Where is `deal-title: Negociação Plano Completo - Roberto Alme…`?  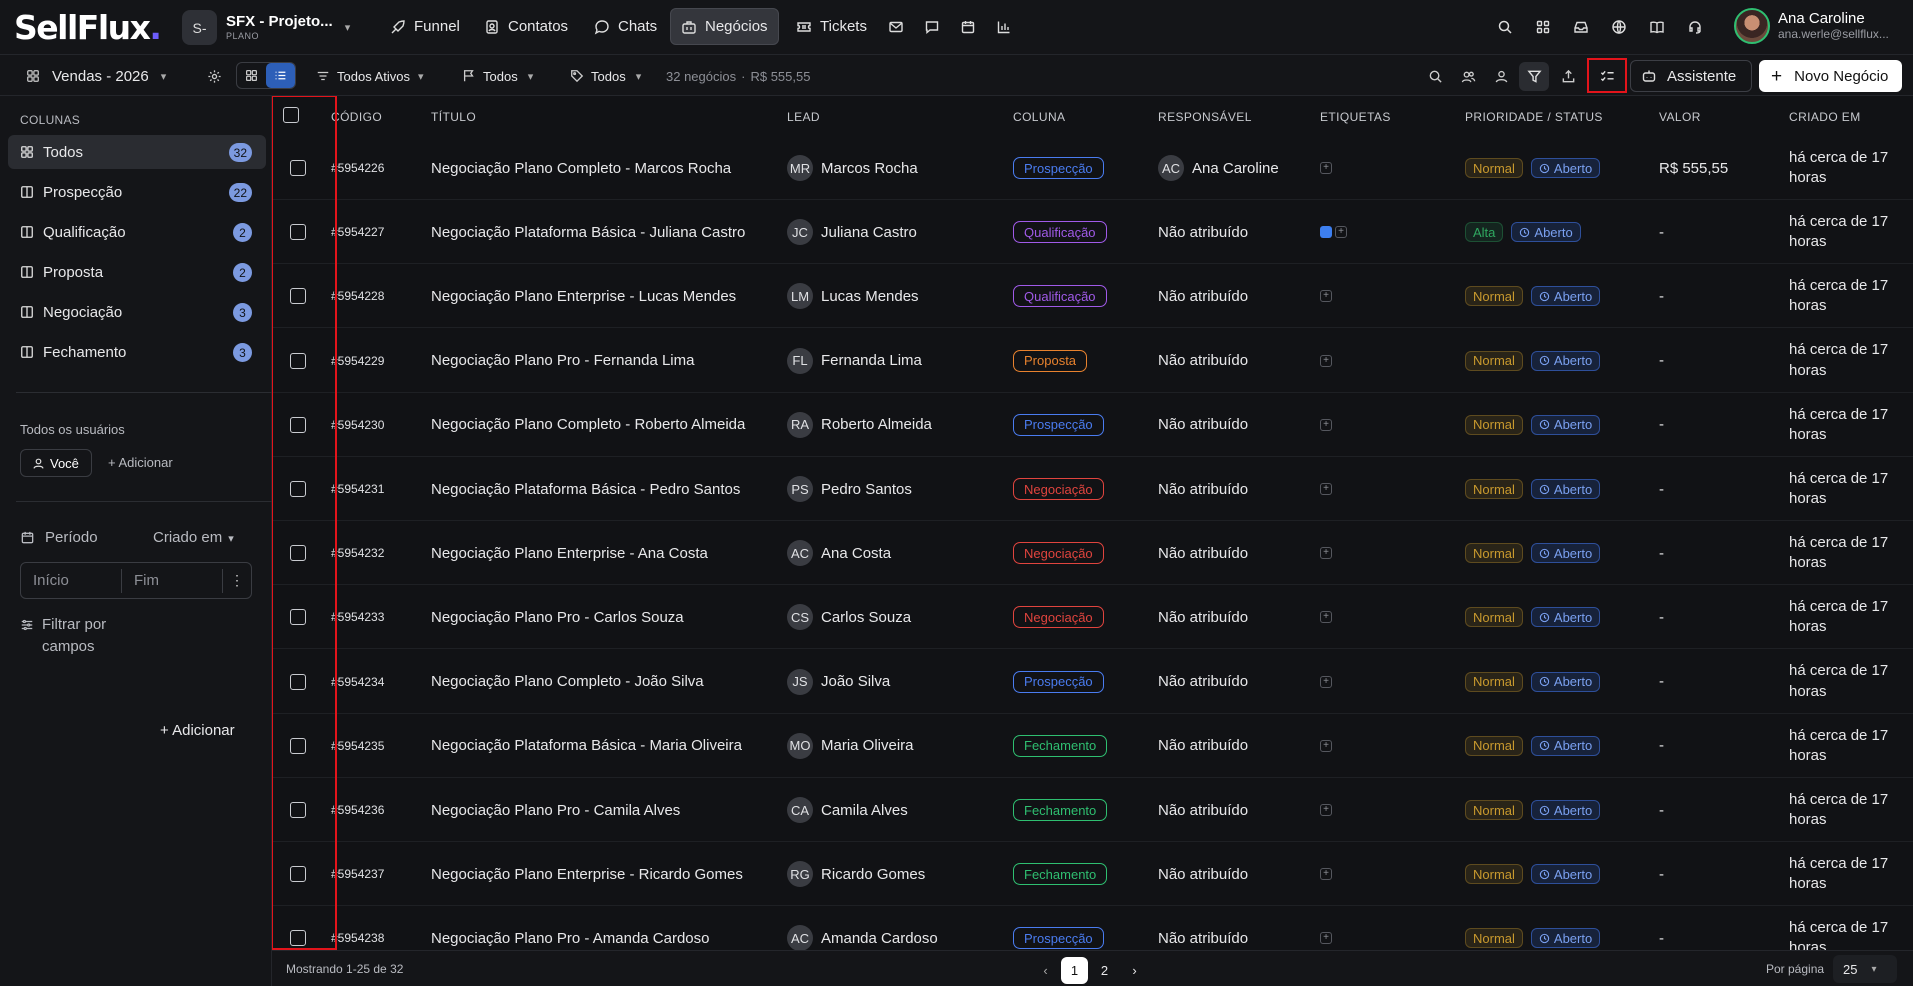 deal-title: Negociação Plano Completo - Roberto Alme… is located at coordinates (588, 425).